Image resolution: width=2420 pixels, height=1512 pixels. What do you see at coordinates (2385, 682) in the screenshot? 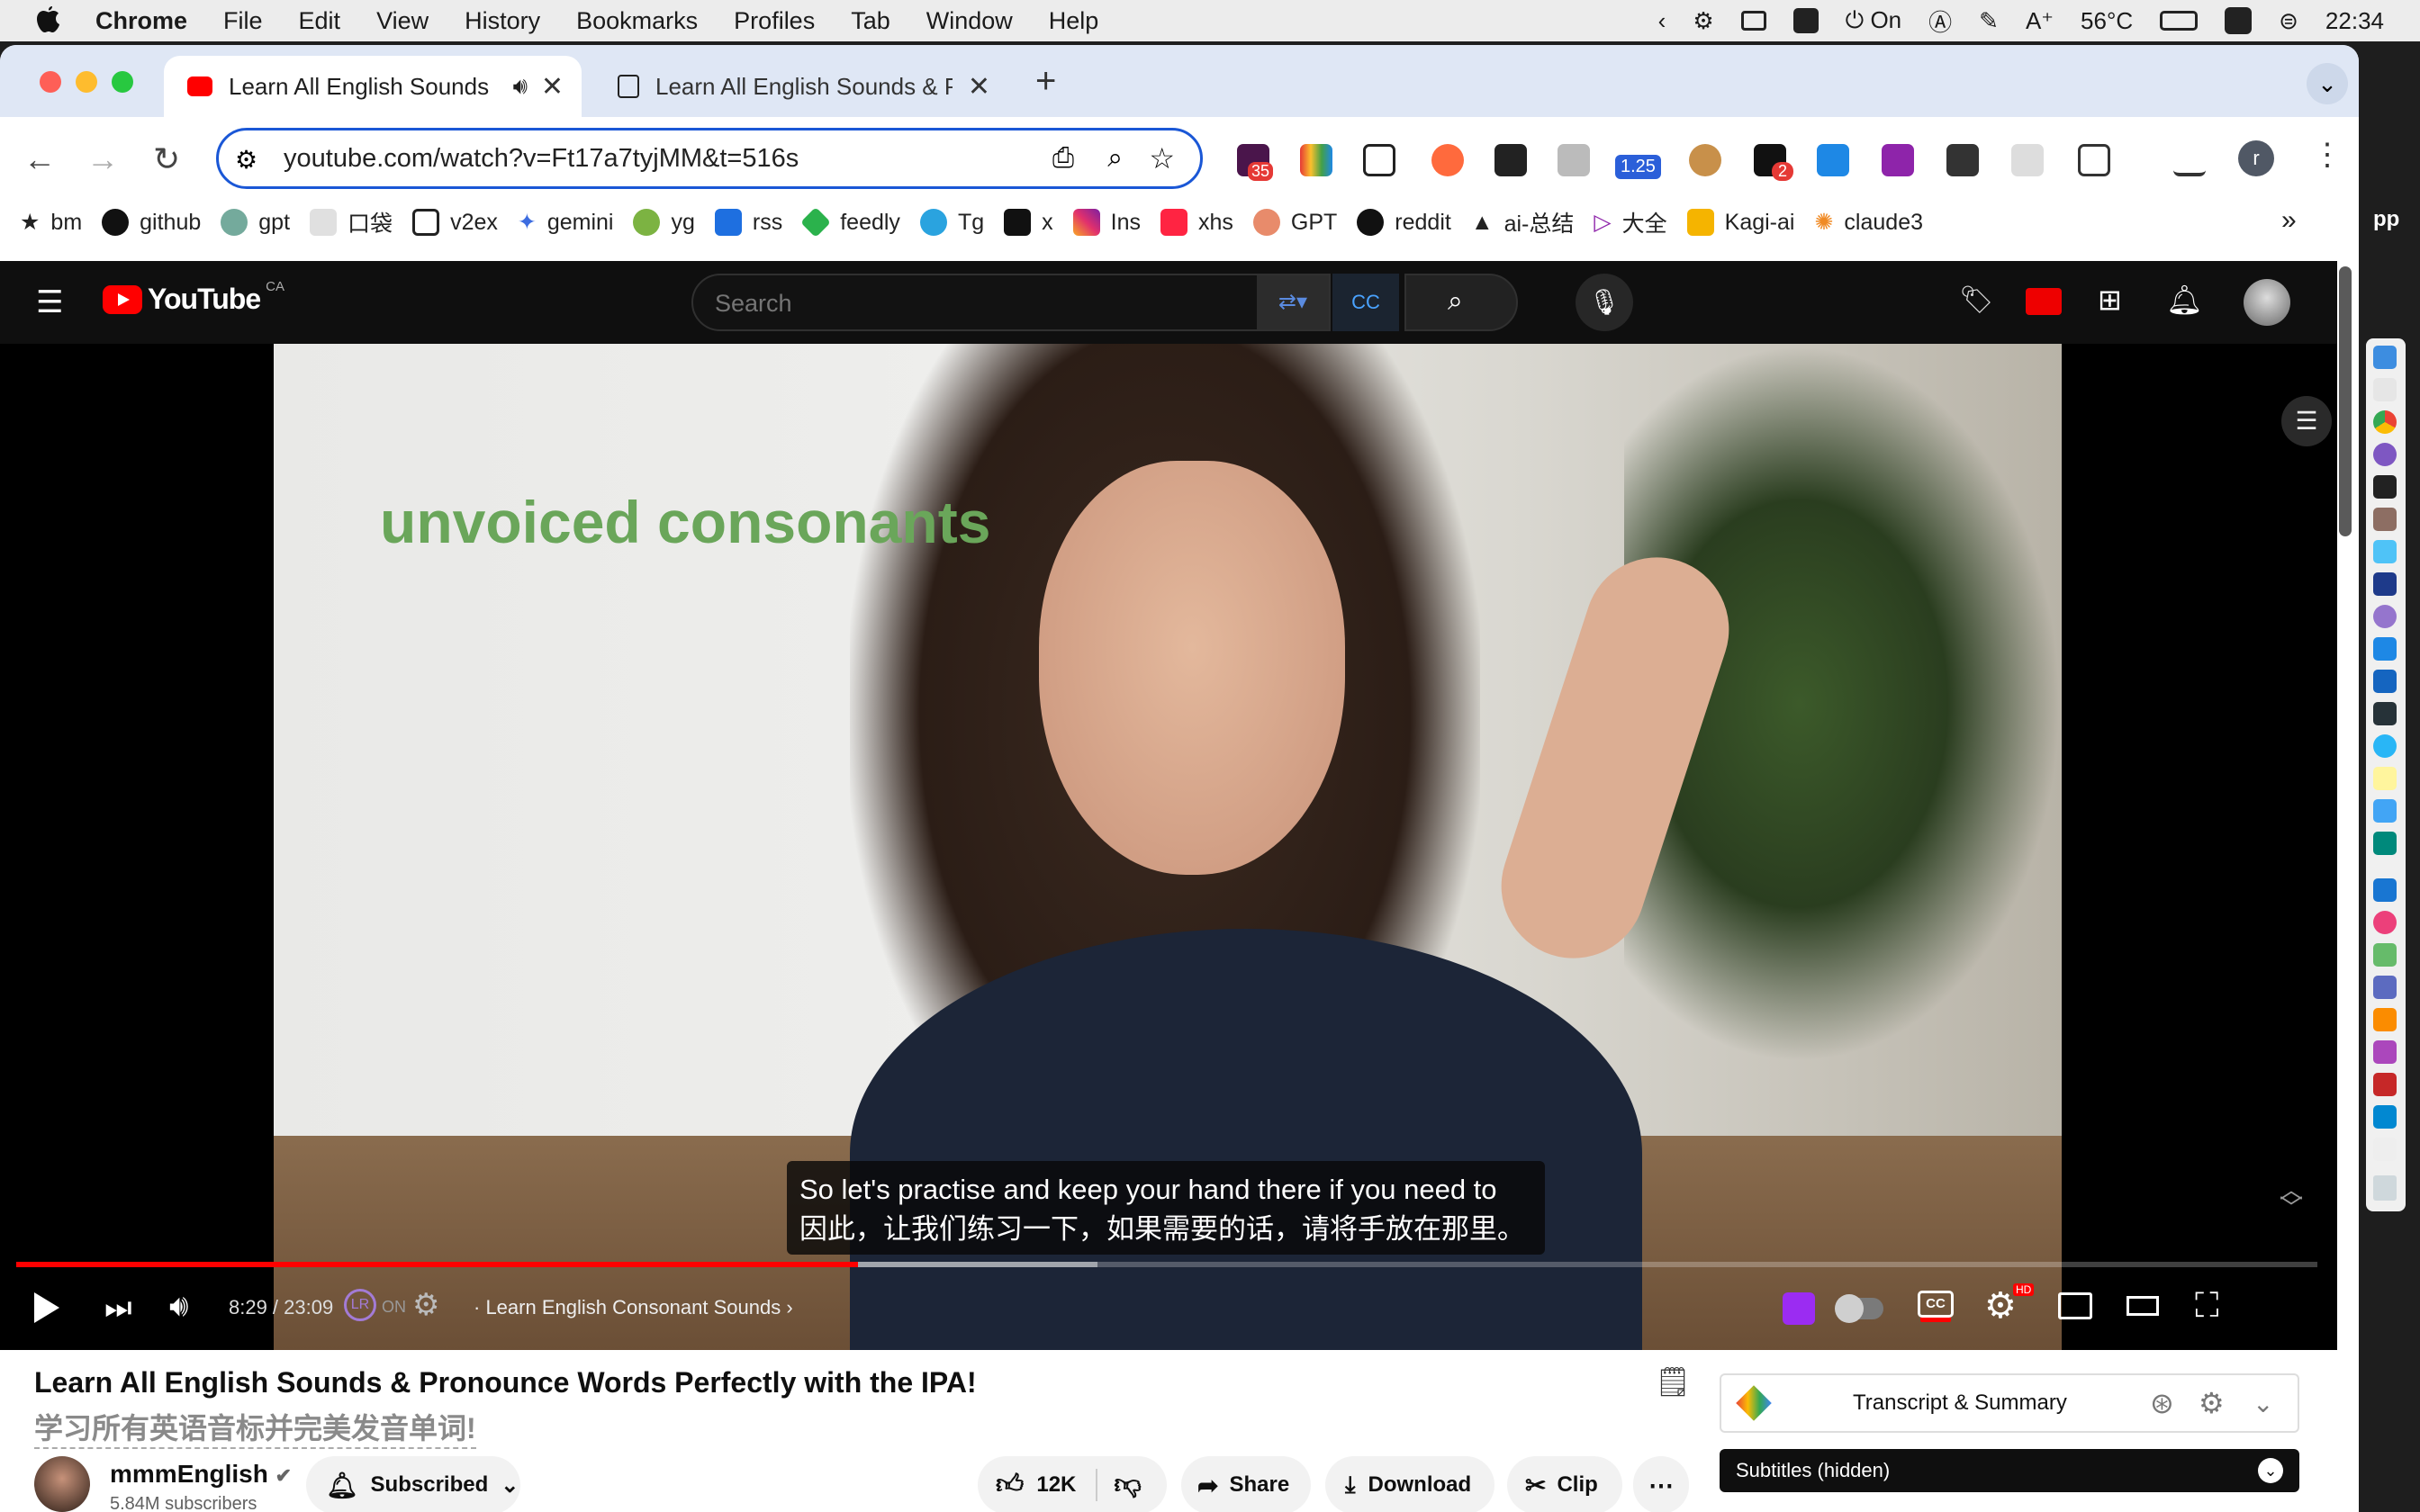
I see `dock-app11-icon` at bounding box center [2385, 682].